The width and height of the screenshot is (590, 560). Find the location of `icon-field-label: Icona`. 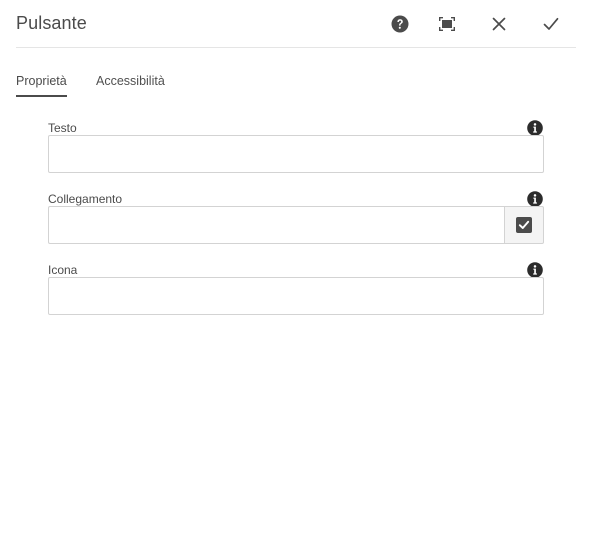

icon-field-label: Icona is located at coordinates (63, 270).